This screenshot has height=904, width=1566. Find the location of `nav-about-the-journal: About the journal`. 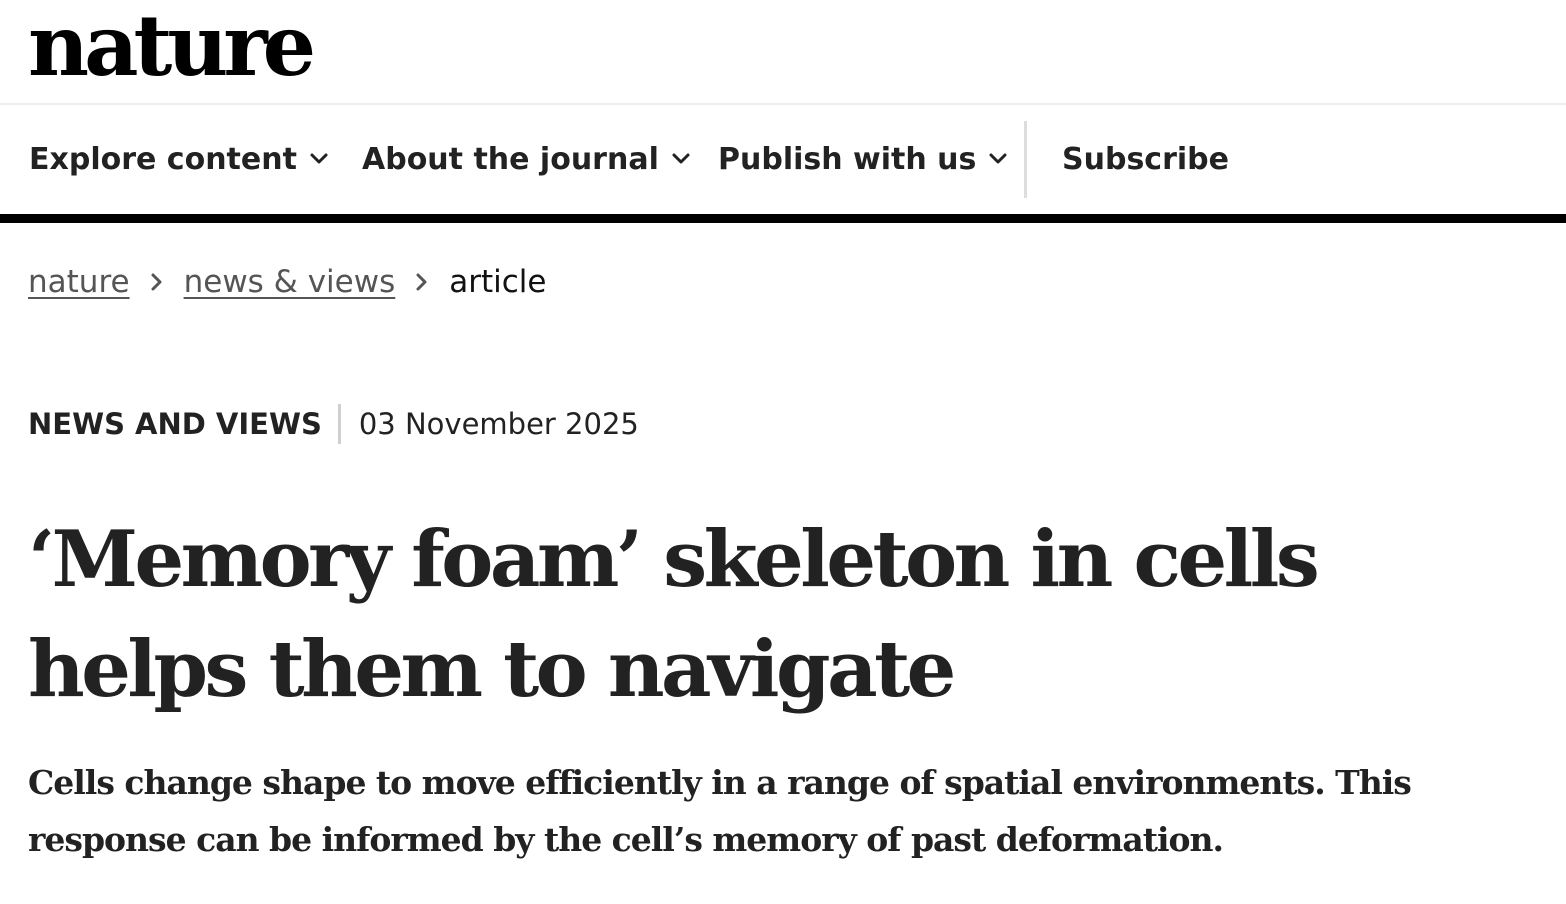

nav-about-the-journal: About the journal is located at coordinates (526, 159).